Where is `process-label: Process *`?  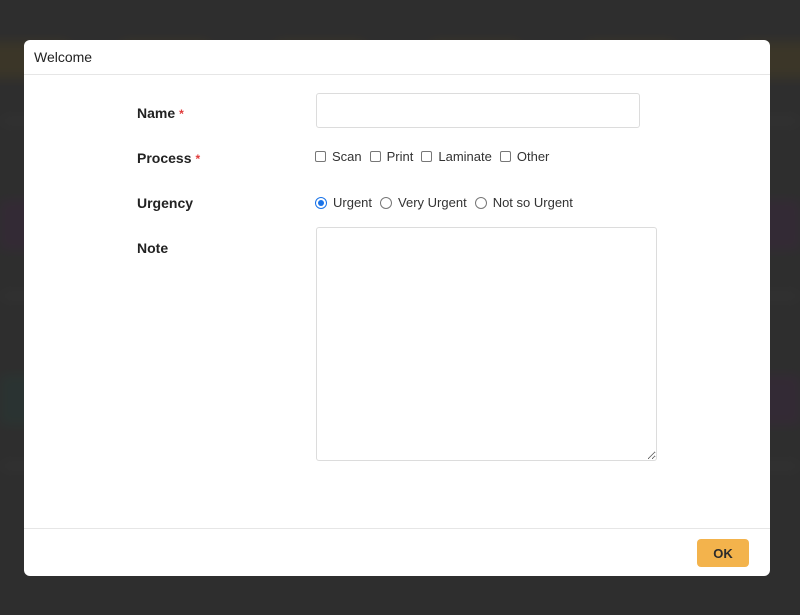 process-label: Process * is located at coordinates (168, 158).